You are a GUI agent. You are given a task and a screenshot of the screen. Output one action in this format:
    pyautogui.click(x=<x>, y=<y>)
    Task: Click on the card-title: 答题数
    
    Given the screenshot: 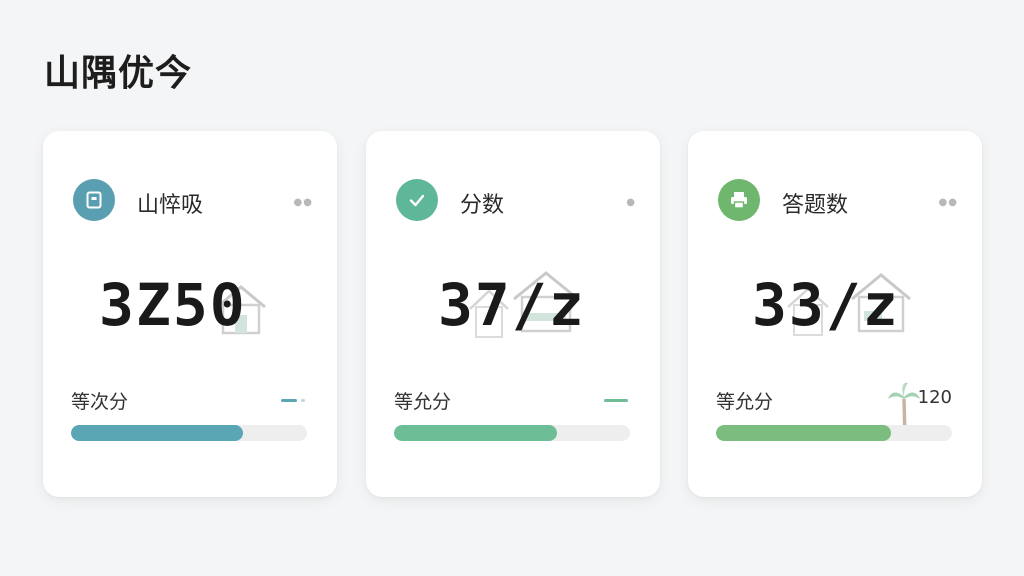 What is the action you would take?
    pyautogui.click(x=815, y=205)
    